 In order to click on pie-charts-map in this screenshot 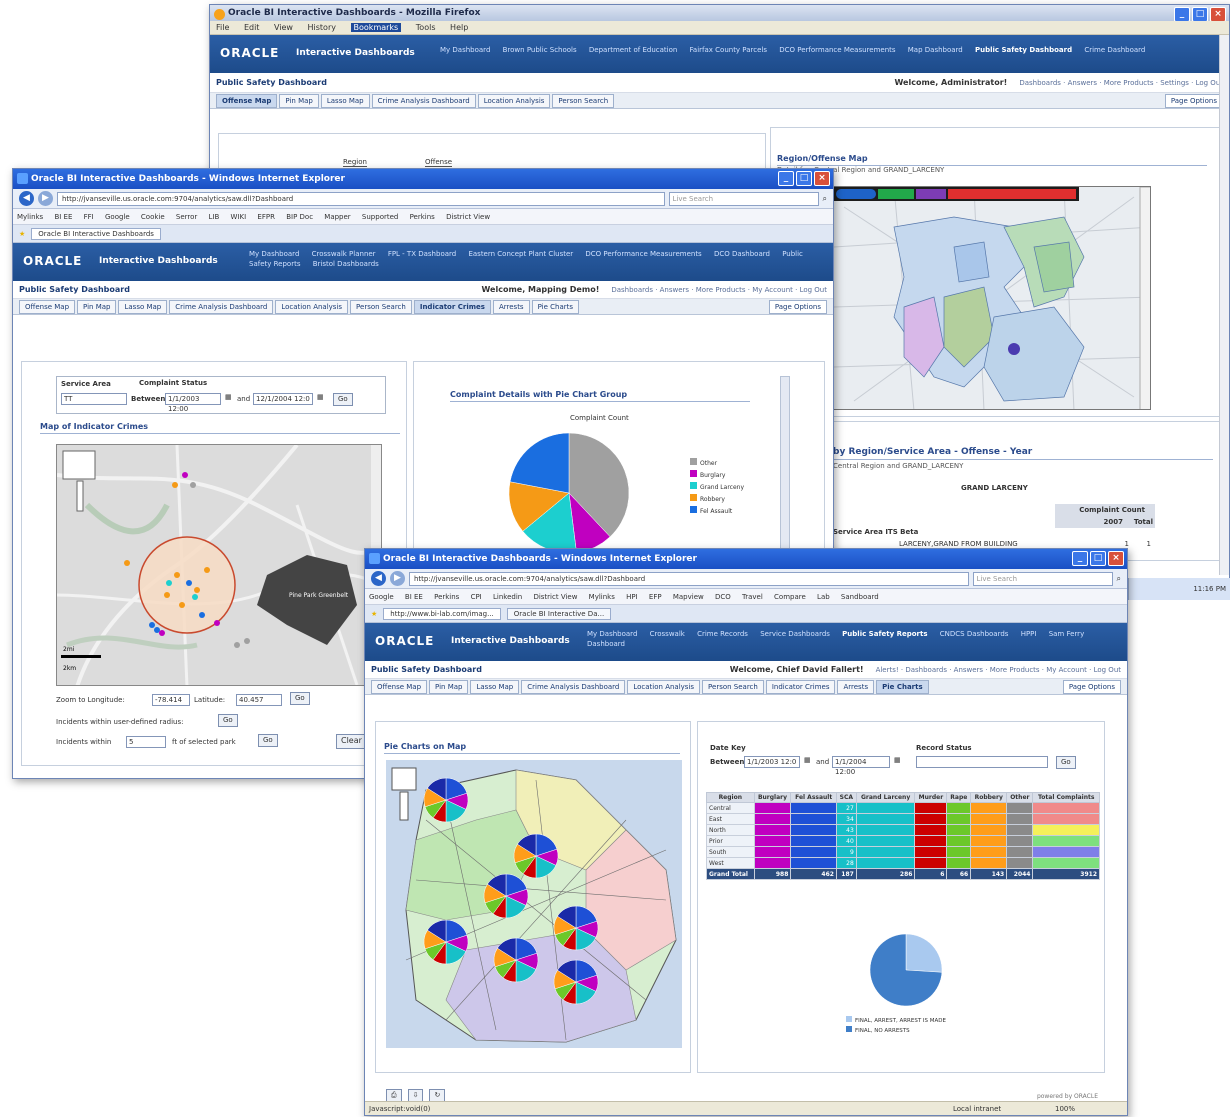, I will do `click(534, 904)`.